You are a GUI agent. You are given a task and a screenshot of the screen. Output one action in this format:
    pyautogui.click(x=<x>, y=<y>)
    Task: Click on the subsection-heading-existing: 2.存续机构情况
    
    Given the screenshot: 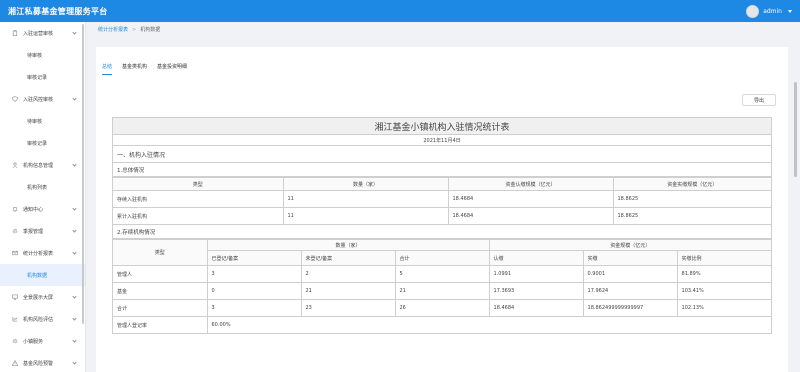 What is the action you would take?
    pyautogui.click(x=442, y=232)
    